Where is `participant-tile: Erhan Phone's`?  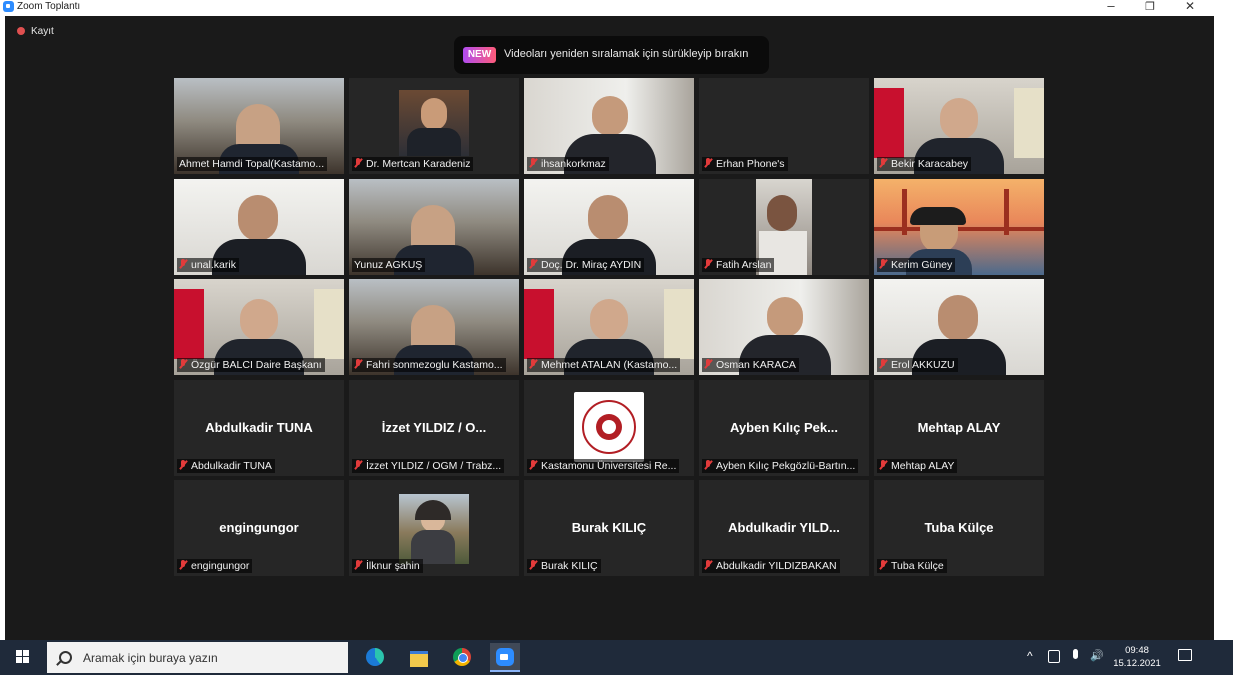
participant-tile: Erhan Phone's is located at coordinates (784, 126).